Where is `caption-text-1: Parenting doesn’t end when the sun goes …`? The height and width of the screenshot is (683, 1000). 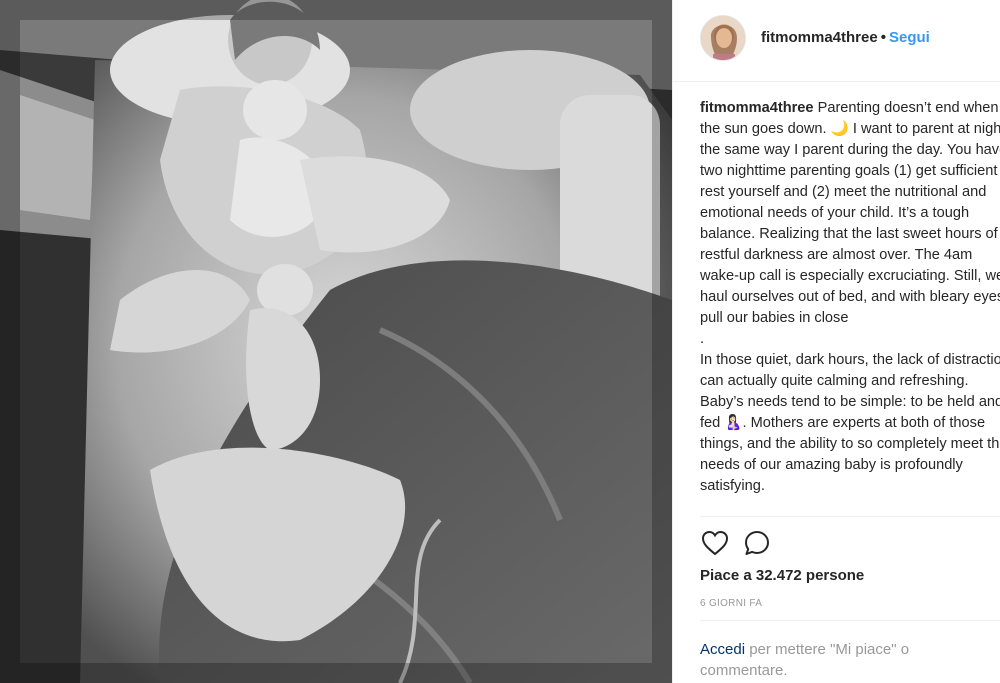
caption-text-1: Parenting doesn’t end when the sun goes … is located at coordinates (850, 213).